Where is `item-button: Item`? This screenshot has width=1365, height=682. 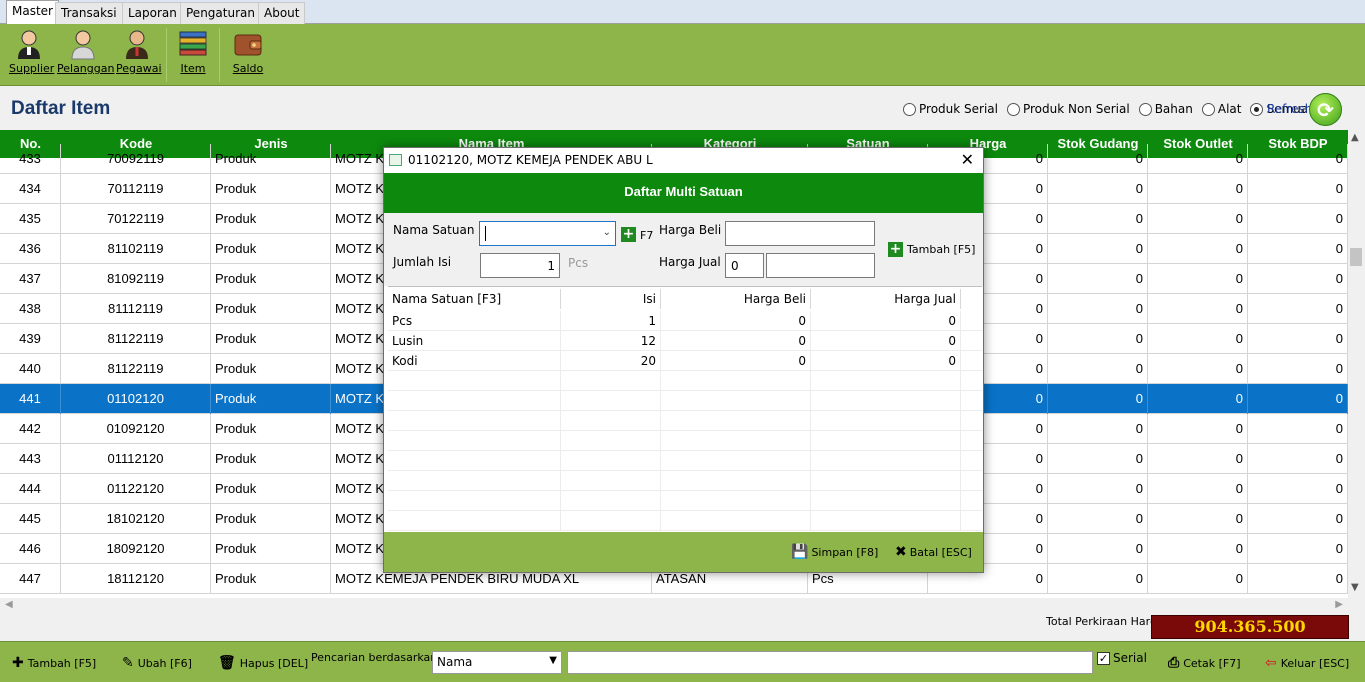
item-button: Item is located at coordinates (193, 51).